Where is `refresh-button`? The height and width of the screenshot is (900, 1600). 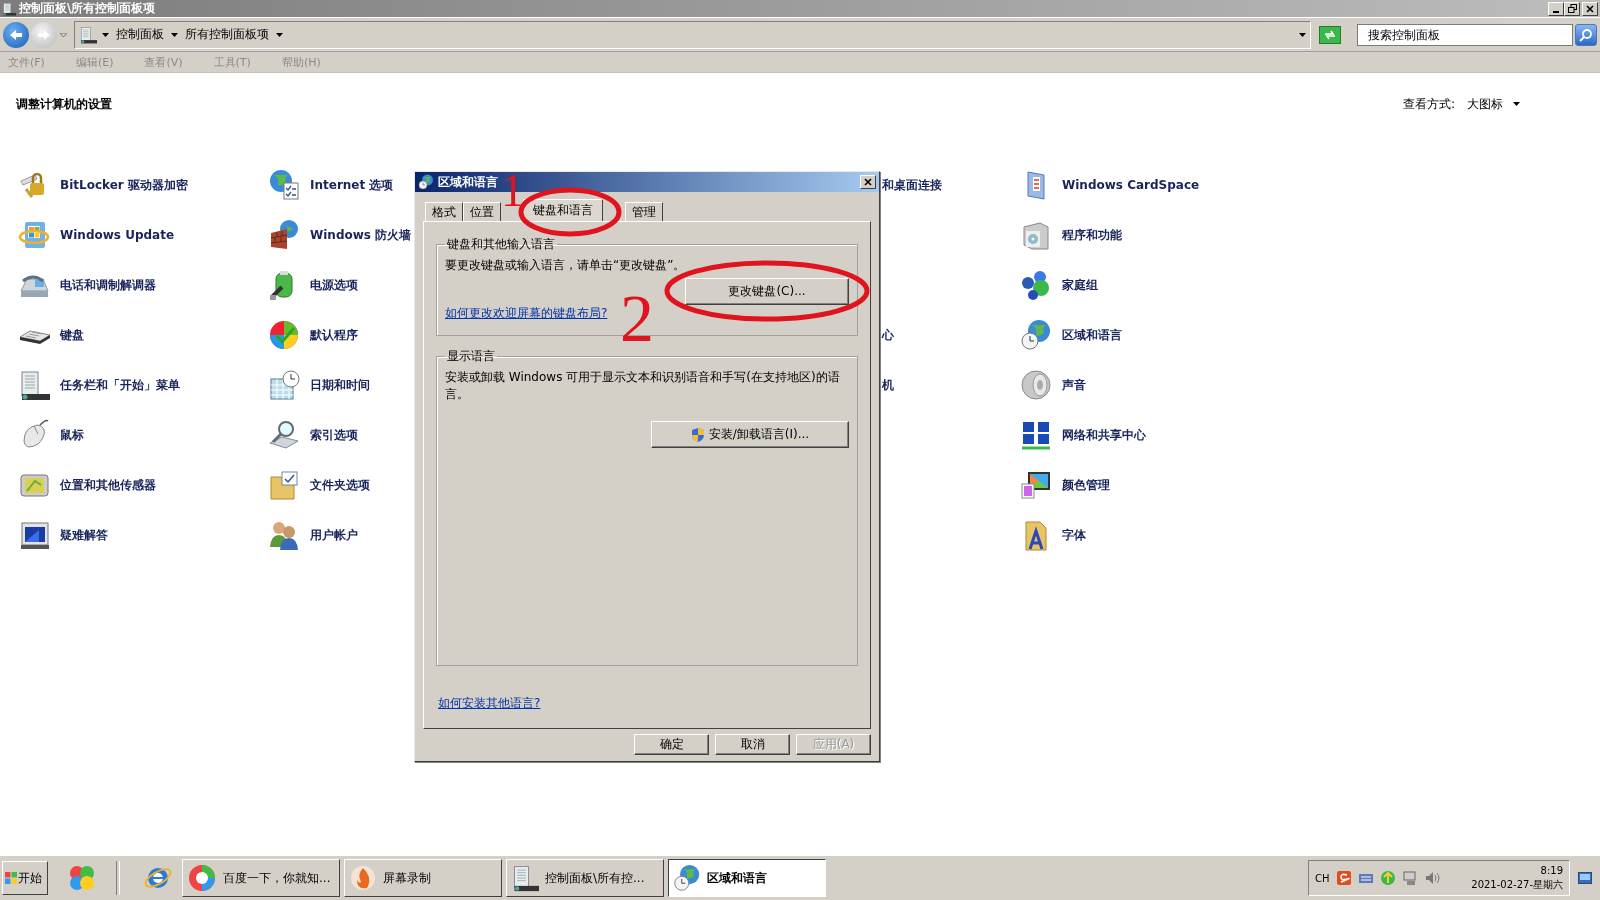 refresh-button is located at coordinates (1330, 34).